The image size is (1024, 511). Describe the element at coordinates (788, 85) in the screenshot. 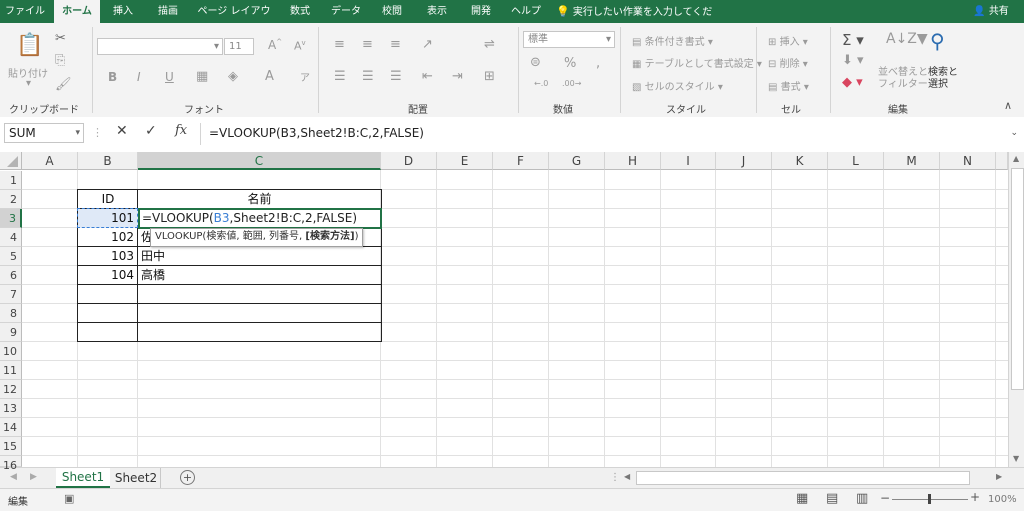

I see `format-cells-button: ▤ 書式 ▾` at that location.